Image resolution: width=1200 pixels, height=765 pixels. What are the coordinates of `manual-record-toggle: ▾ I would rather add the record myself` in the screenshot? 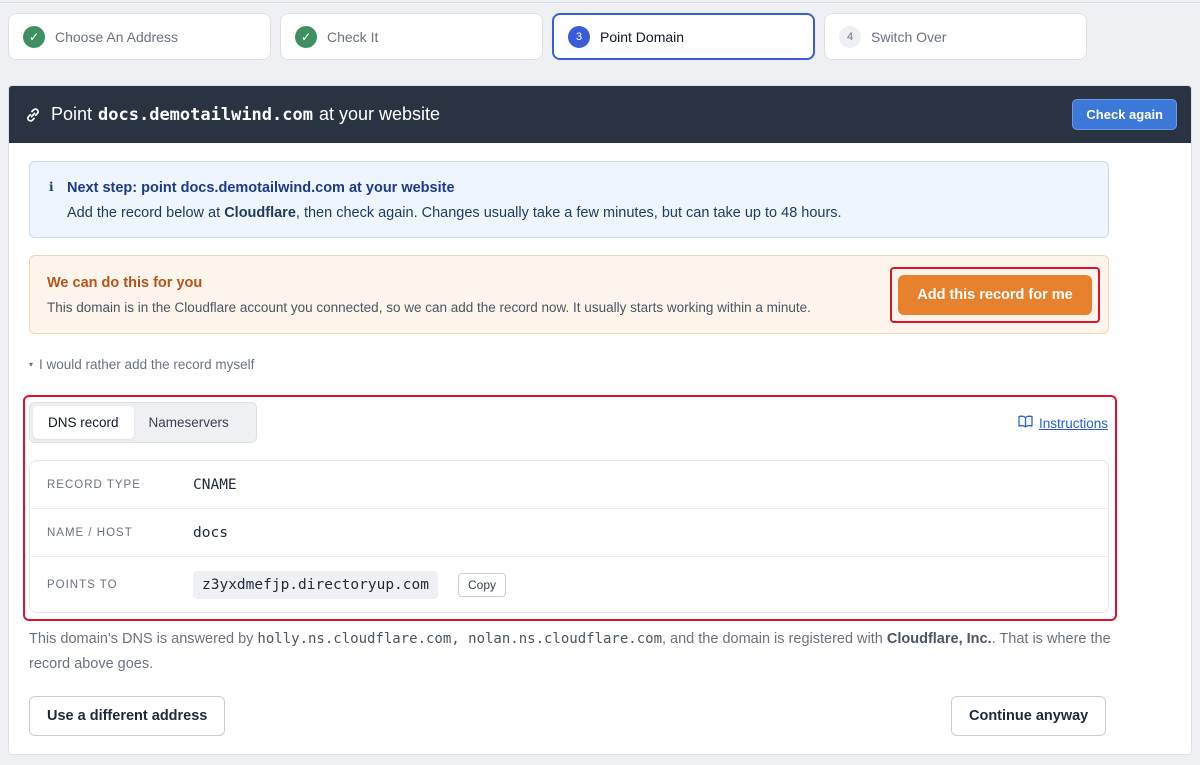 It's located at (141, 364).